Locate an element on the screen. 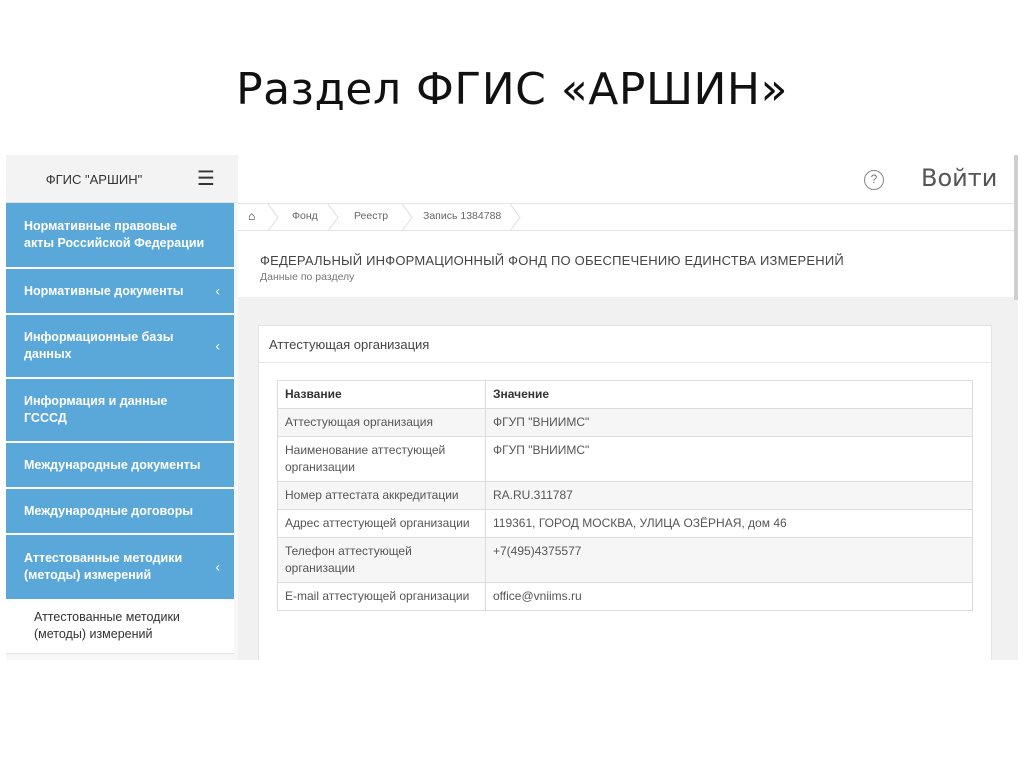  sidebar-item-gsssd: Информация и данные ГСССД is located at coordinates (120, 411).